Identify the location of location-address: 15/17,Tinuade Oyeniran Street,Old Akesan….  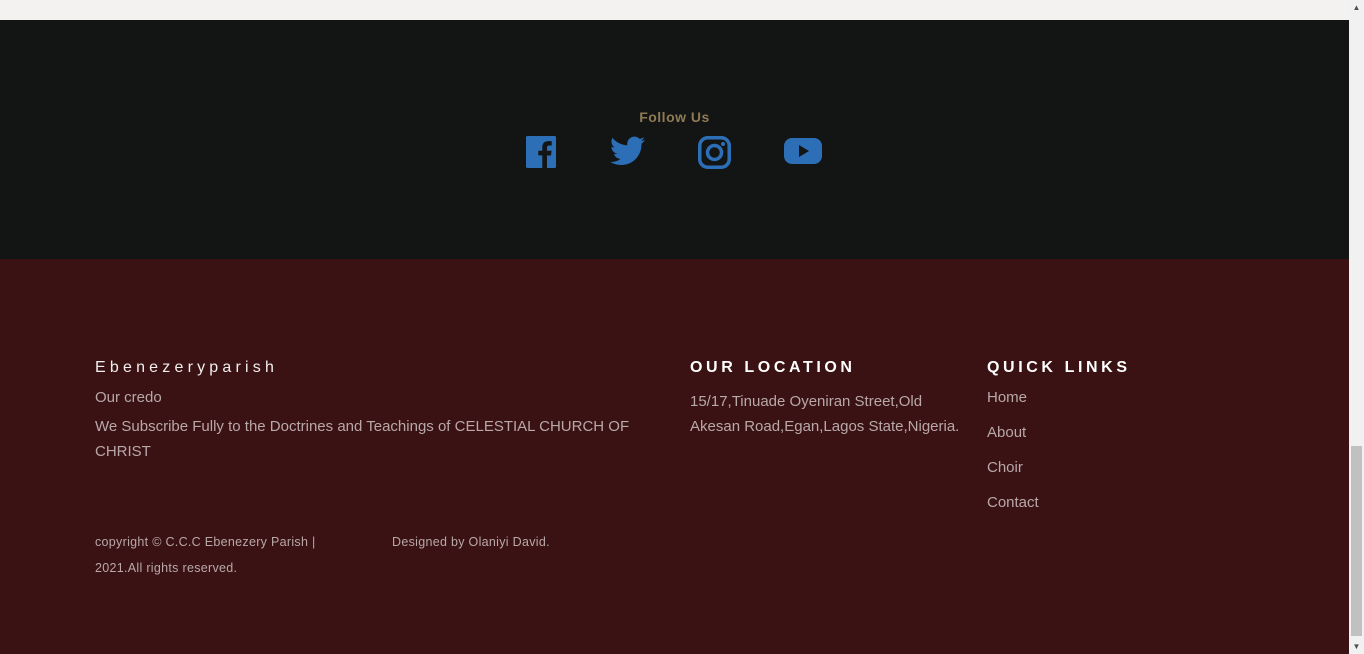
(825, 414).